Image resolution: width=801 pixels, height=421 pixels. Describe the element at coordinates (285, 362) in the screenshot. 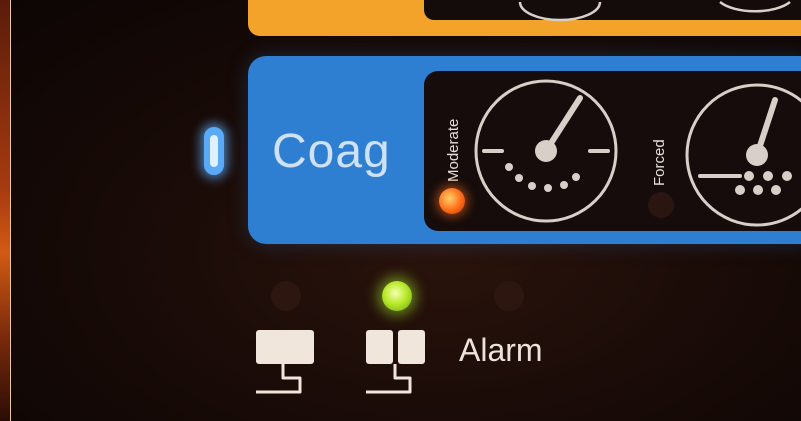

I see `single-pedal-footswitch-icon` at that location.